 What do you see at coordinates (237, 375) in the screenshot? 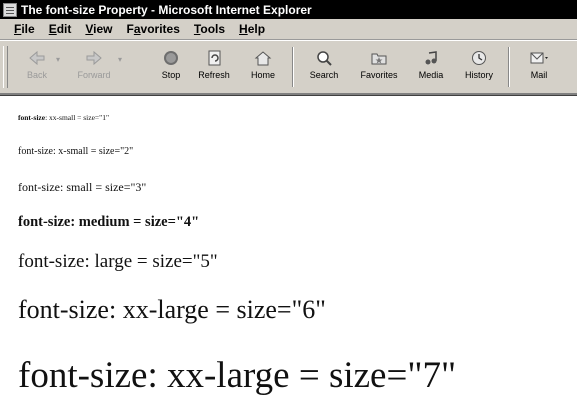
I see `font-size-line-7: font-size: xx-large = size="7"` at bounding box center [237, 375].